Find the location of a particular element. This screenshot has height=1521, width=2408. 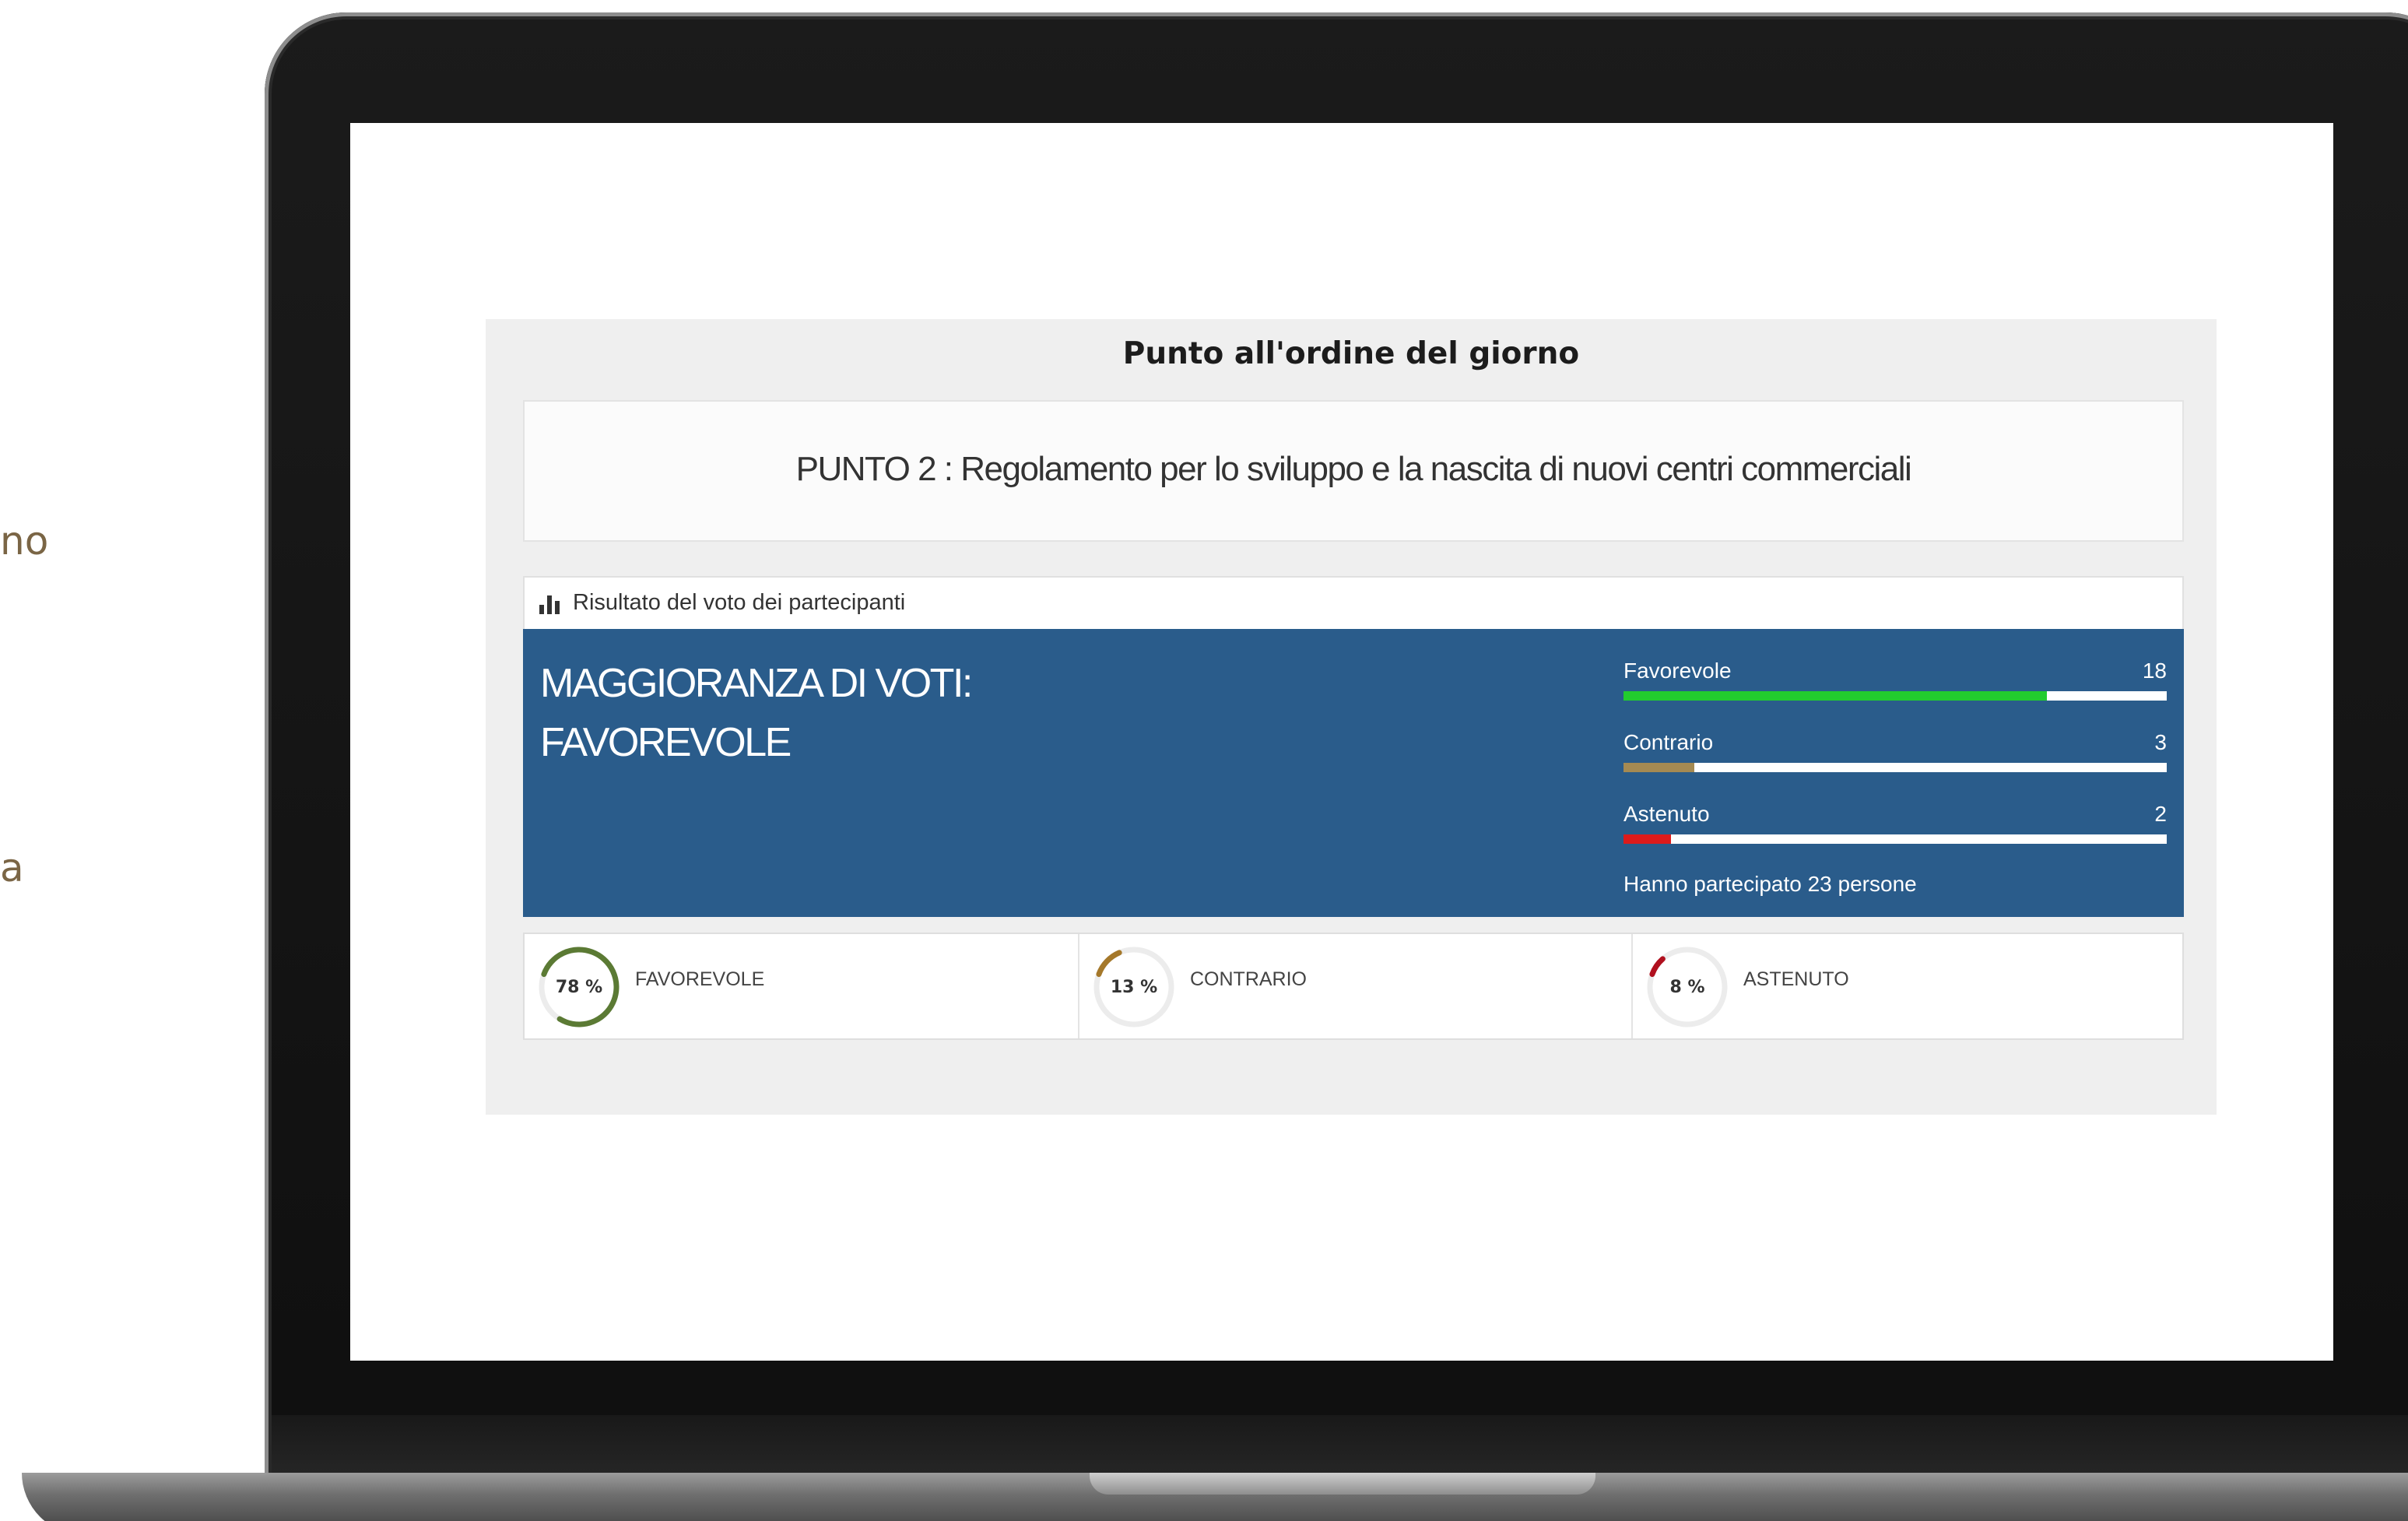

background-text-line-1: no is located at coordinates (24, 541).